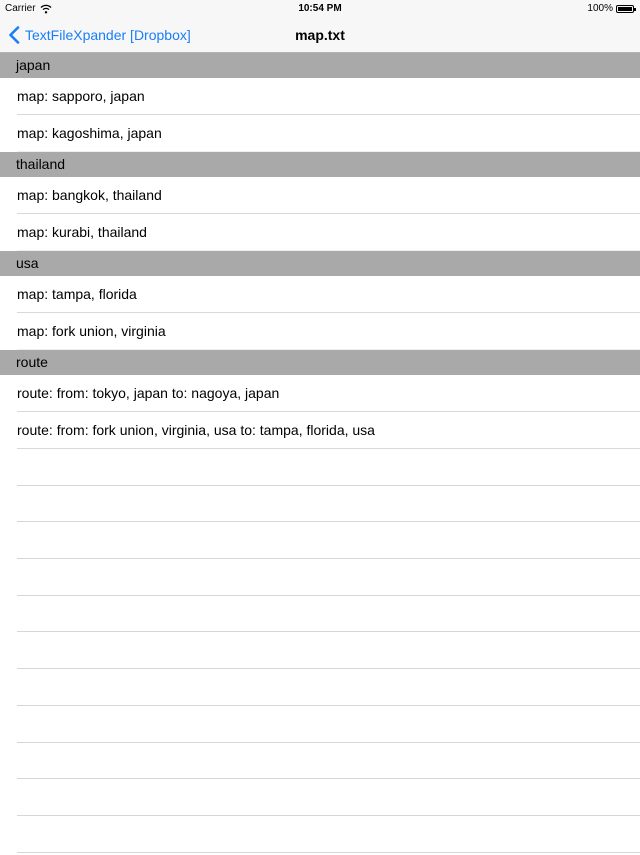 Image resolution: width=640 pixels, height=855 pixels. What do you see at coordinates (320, 65) in the screenshot?
I see `section-header-japan: japan` at bounding box center [320, 65].